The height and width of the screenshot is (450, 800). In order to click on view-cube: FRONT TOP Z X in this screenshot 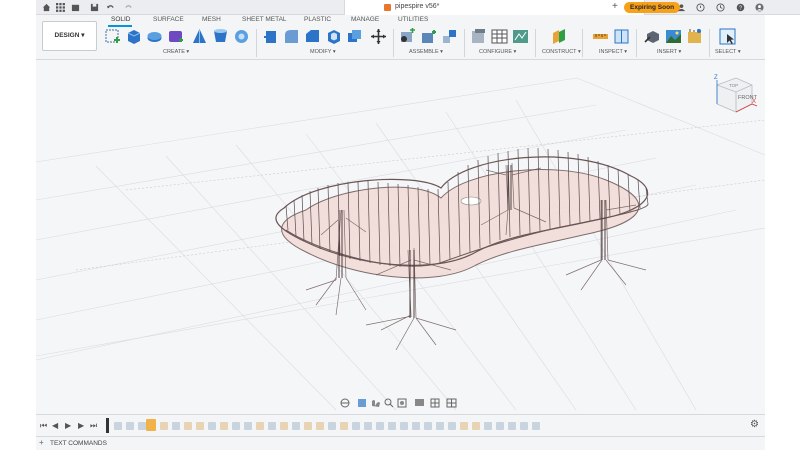, I will do `click(736, 94)`.